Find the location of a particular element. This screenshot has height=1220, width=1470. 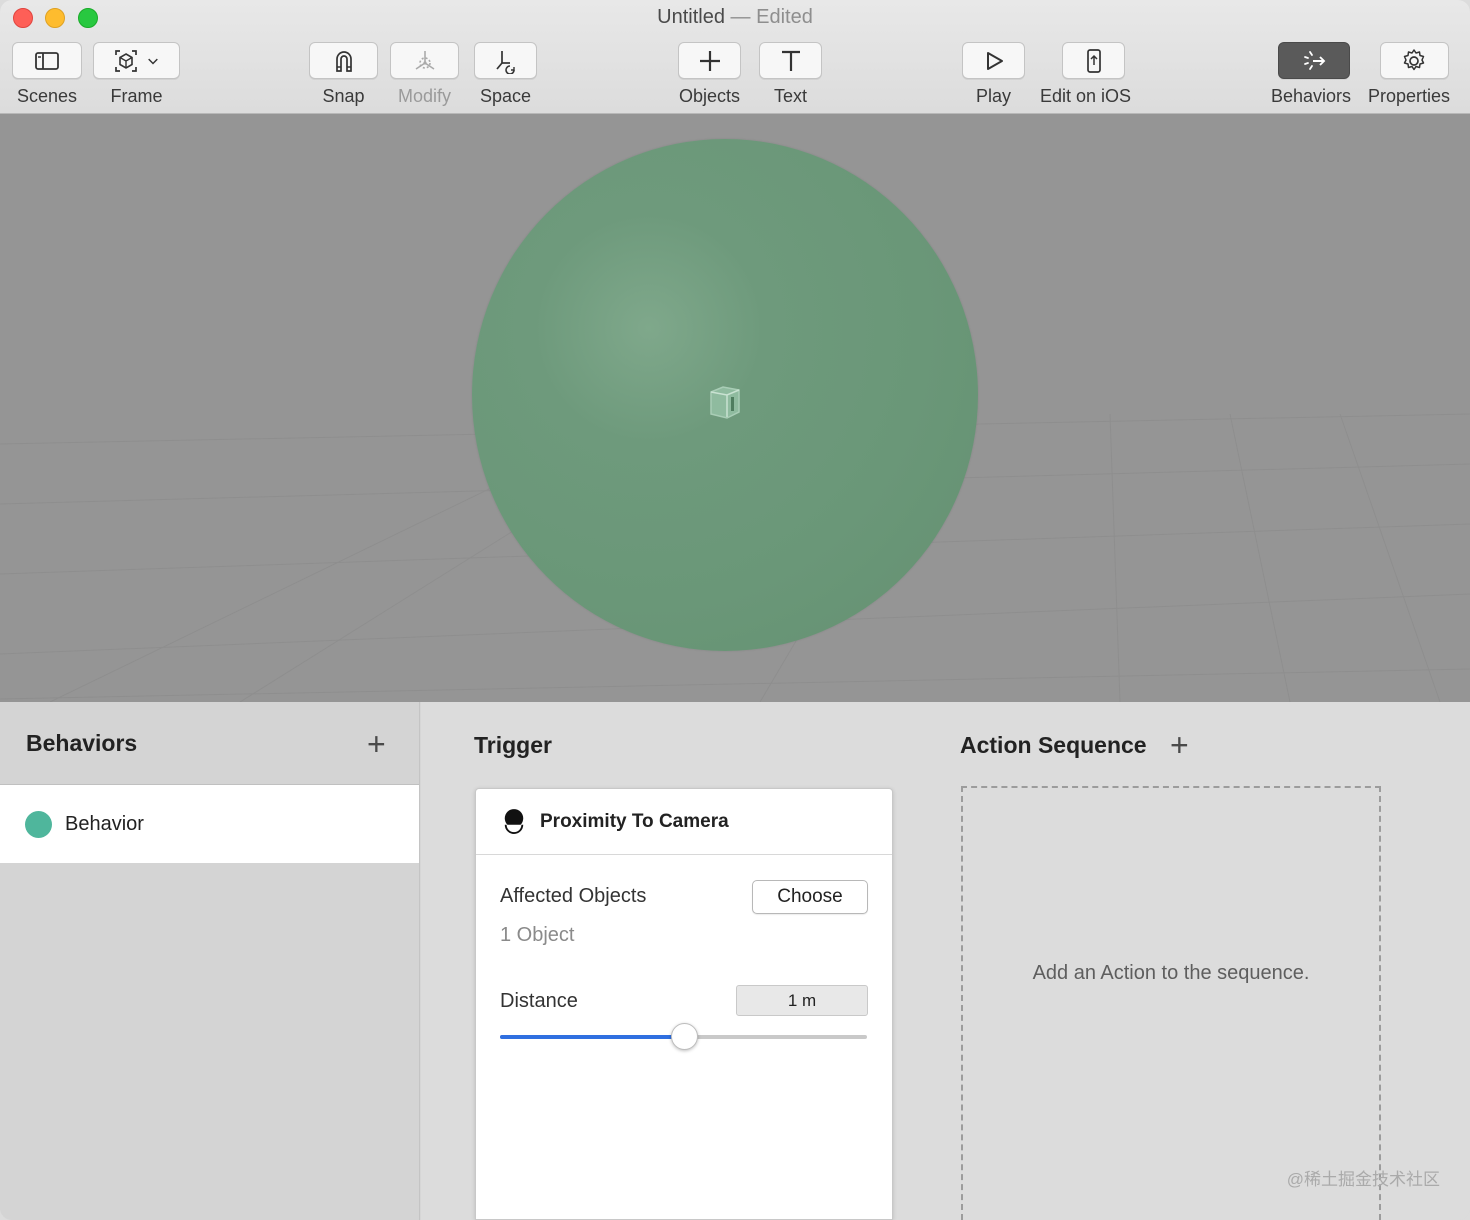

affected-objects-label: Affected Objects is located at coordinates (573, 896).